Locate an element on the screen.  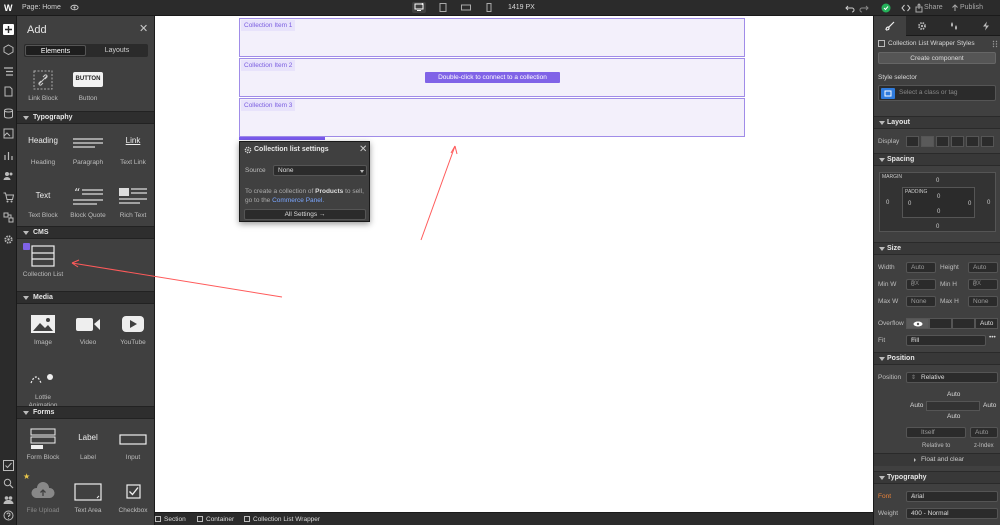
settings-gear-icon is located at coordinates (8, 239).